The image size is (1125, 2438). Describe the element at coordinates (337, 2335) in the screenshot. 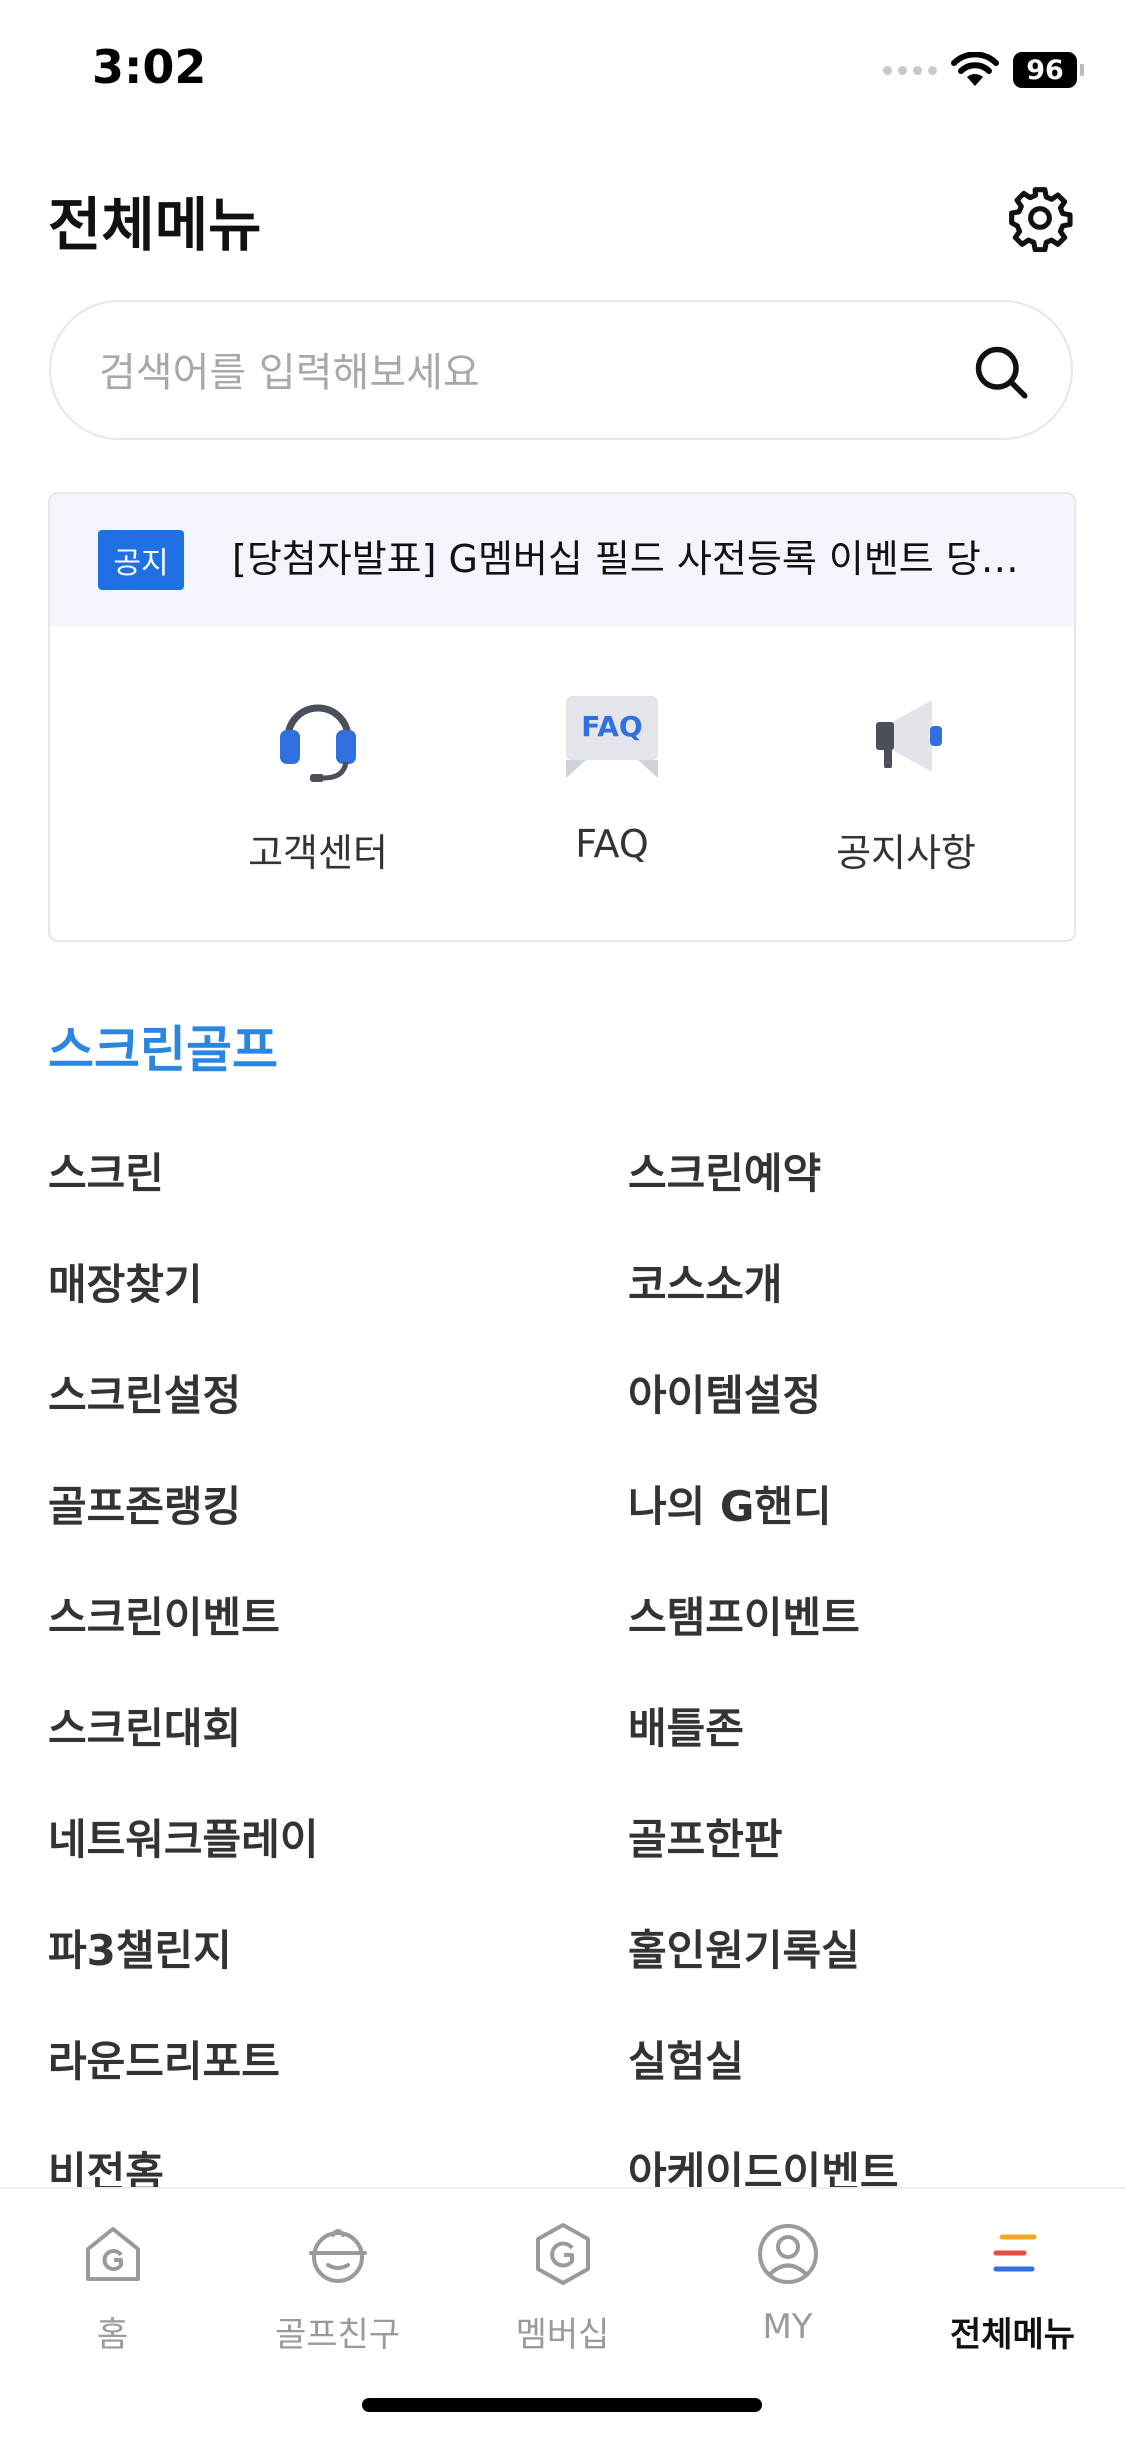

I see `nav-label: 골프친구` at that location.